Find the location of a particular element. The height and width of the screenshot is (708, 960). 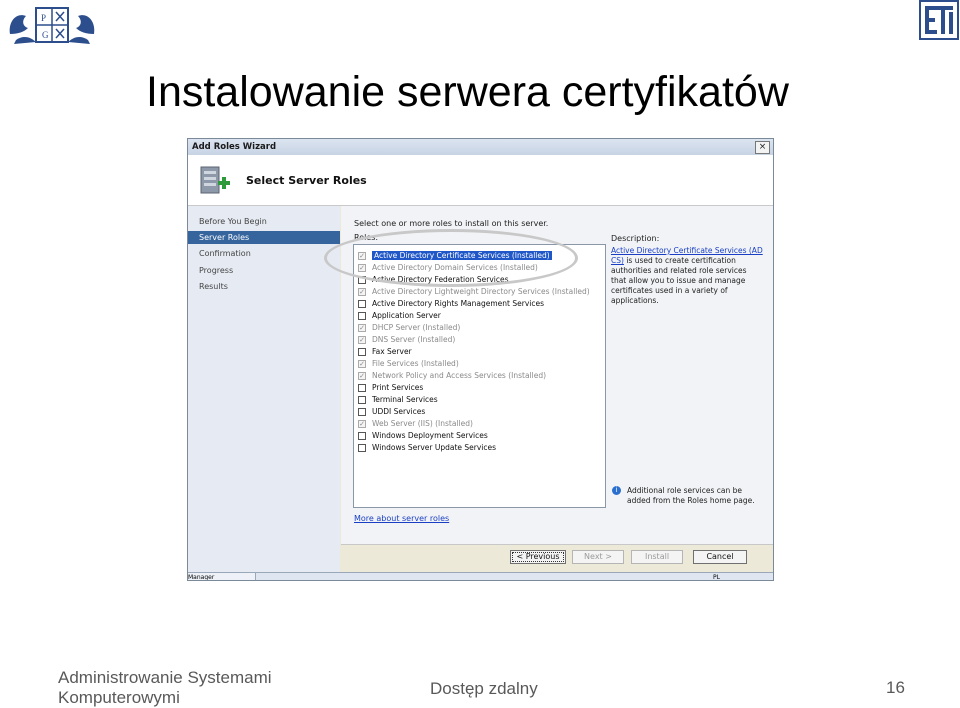

eti-faculty-logo is located at coordinates (939, 20).